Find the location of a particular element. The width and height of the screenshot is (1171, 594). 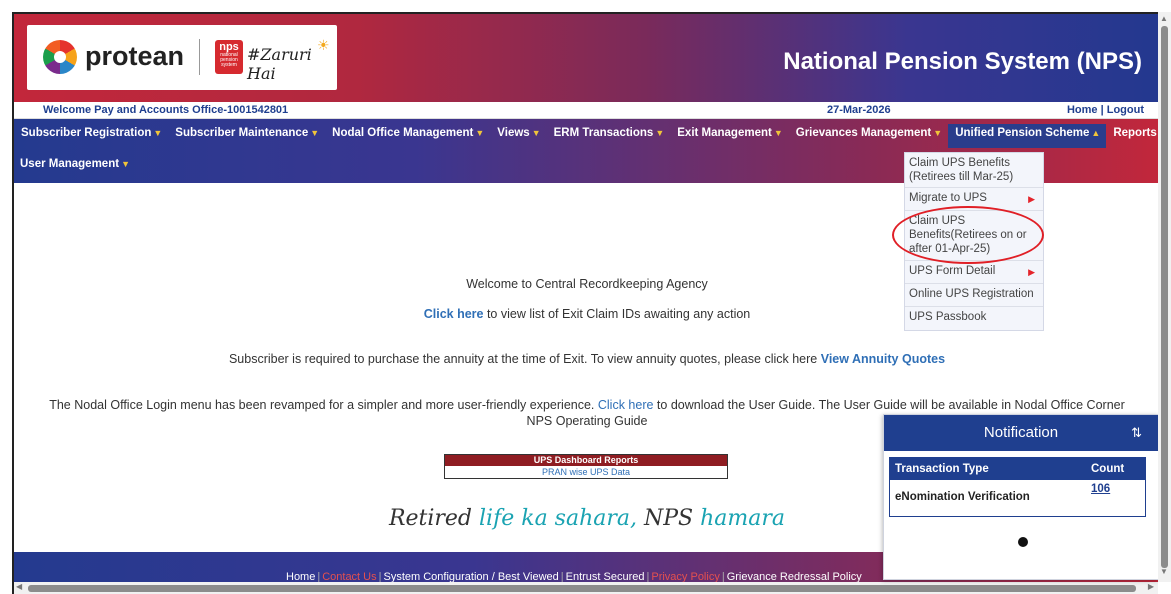

nav-reports: Reports▼ is located at coordinates (1132, 136).